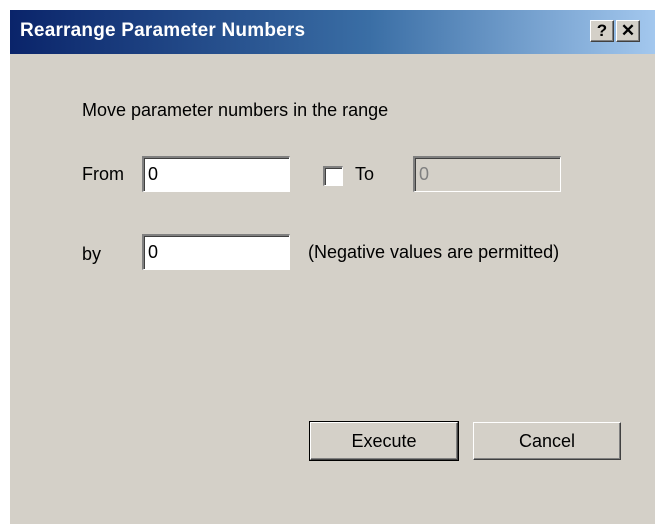 The width and height of the screenshot is (655, 524). Describe the element at coordinates (434, 252) in the screenshot. I see `negative-values-hint: (Negative values are permitted)` at that location.